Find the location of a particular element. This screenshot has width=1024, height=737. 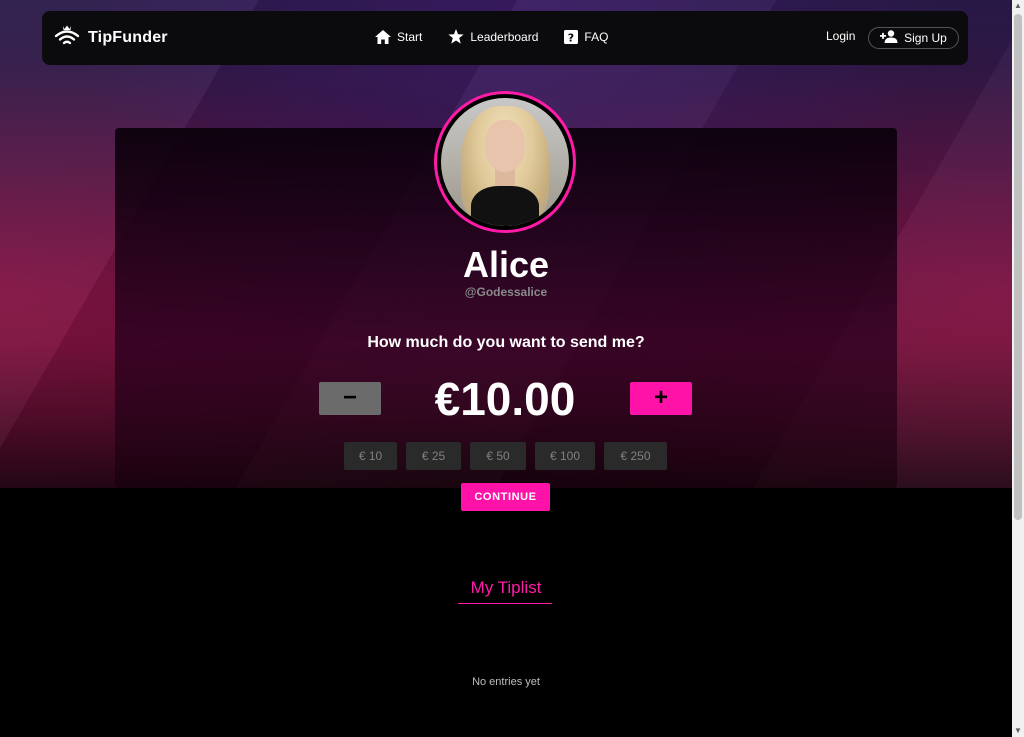

tiplist-title: My Tiplist is located at coordinates (506, 587).